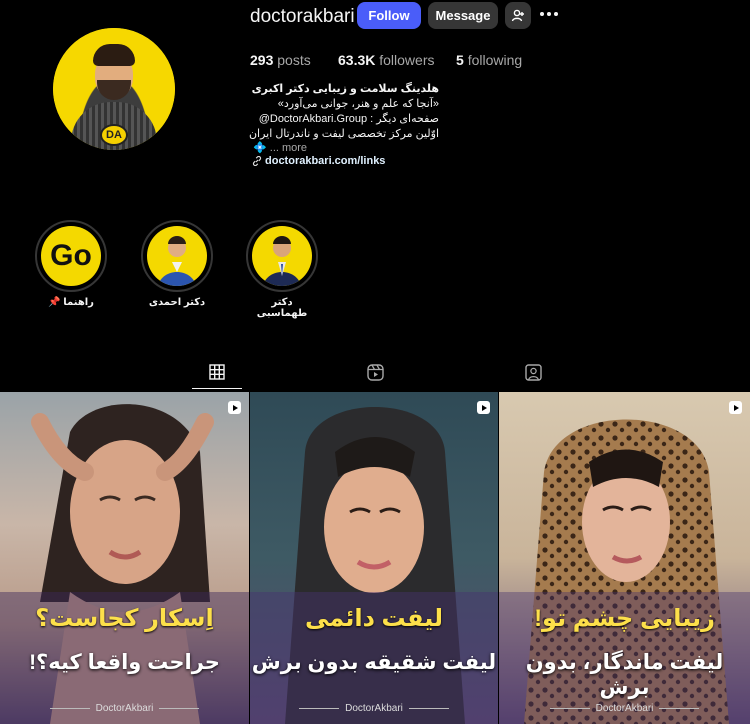 This screenshot has width=750, height=724. I want to click on post-subtitle: جراحت واقعا کیه؟!, so click(124, 662).